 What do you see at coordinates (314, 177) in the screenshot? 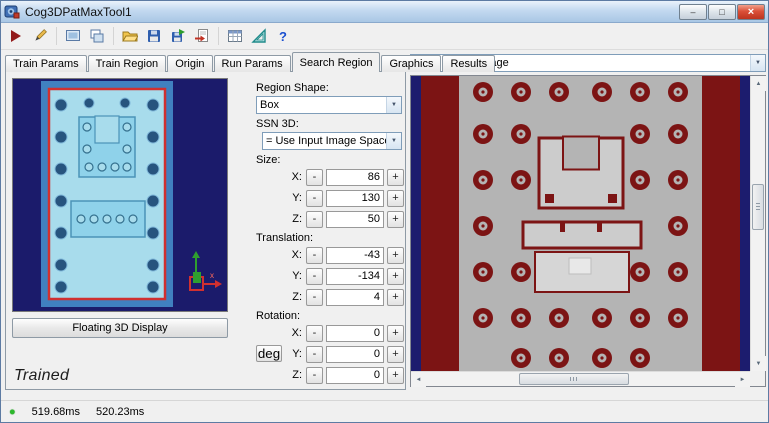
I see `size-x-decrement-button: -` at bounding box center [314, 177].